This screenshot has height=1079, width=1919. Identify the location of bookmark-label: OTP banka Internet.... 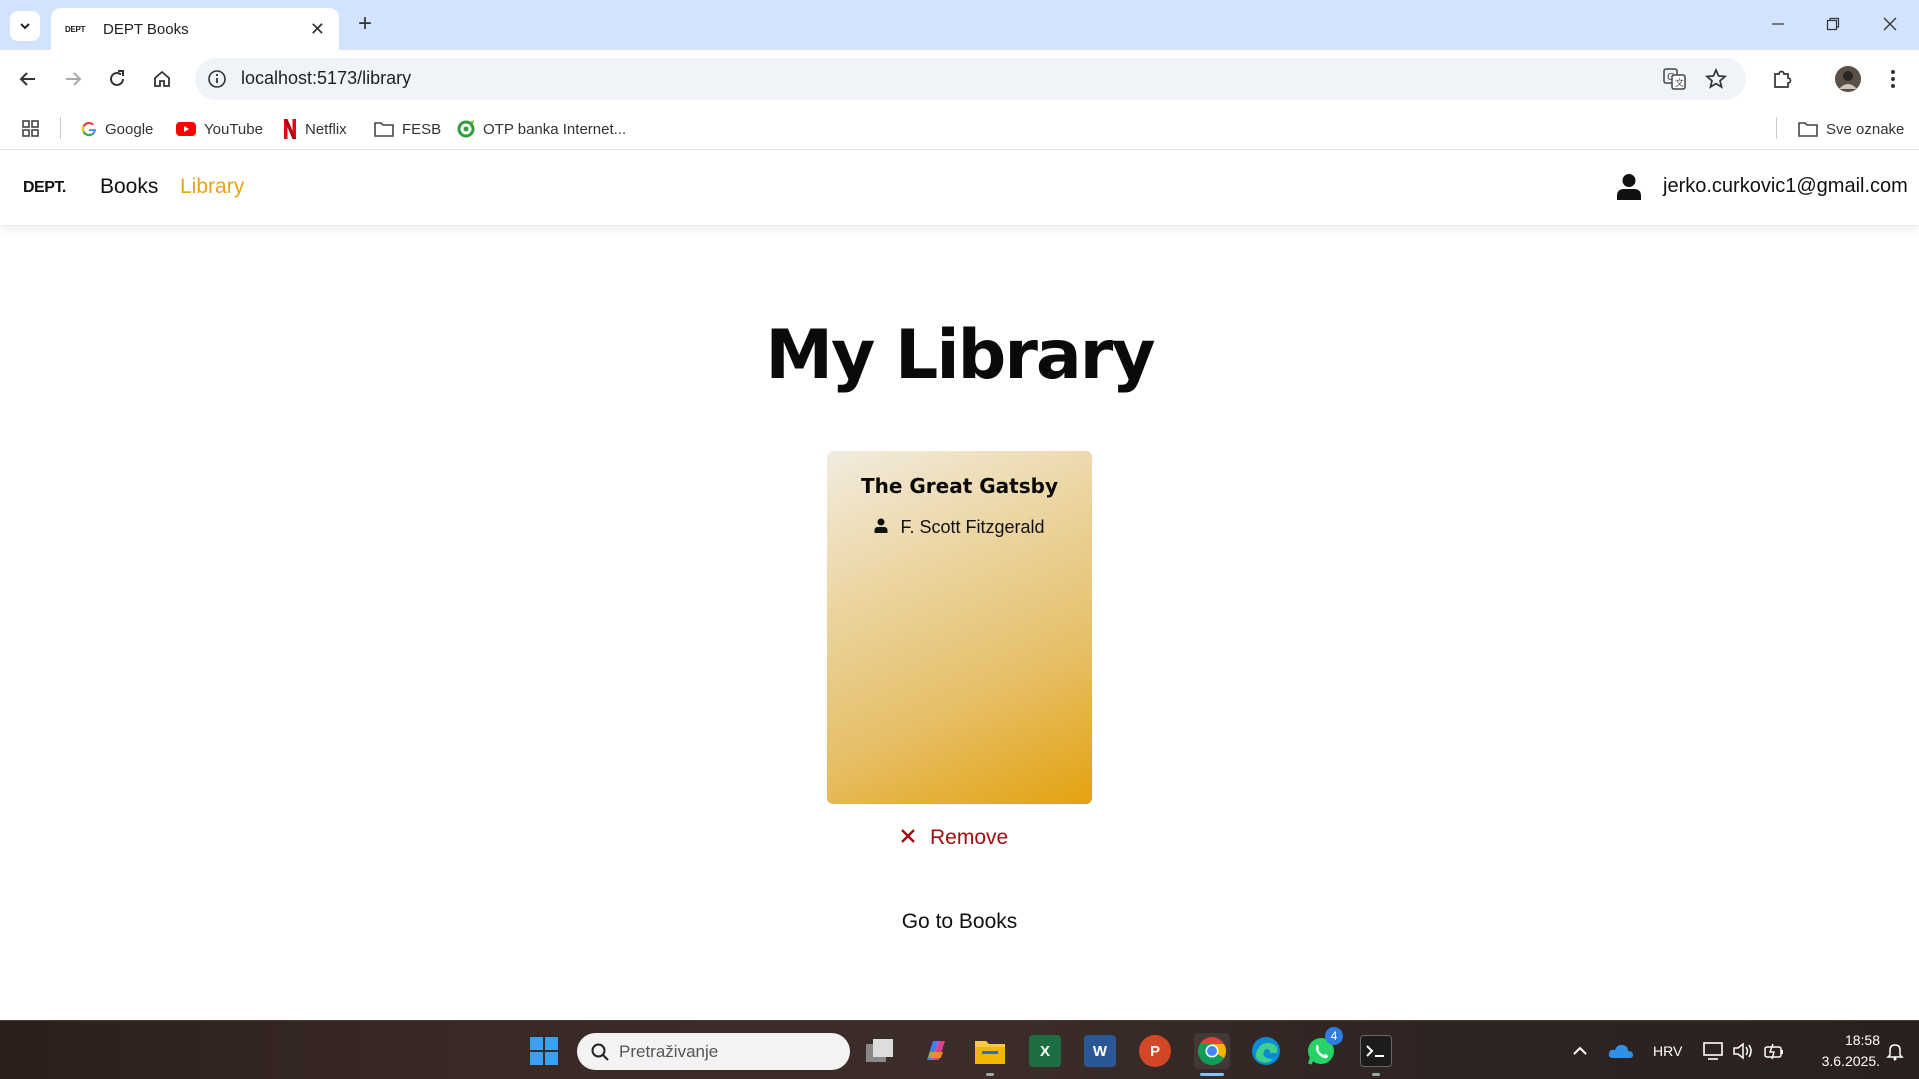
(555, 129).